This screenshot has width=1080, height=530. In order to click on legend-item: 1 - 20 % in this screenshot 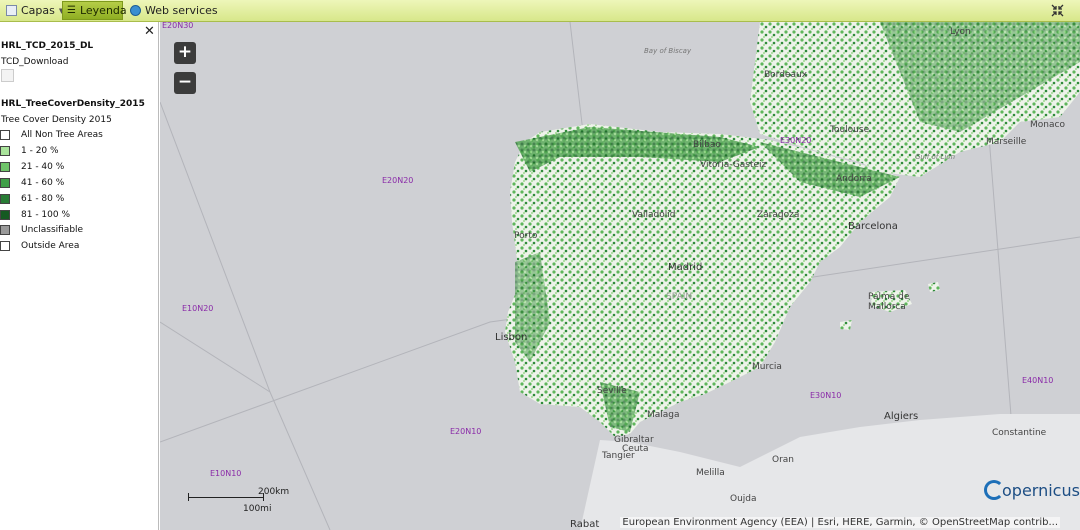, I will do `click(29, 150)`.